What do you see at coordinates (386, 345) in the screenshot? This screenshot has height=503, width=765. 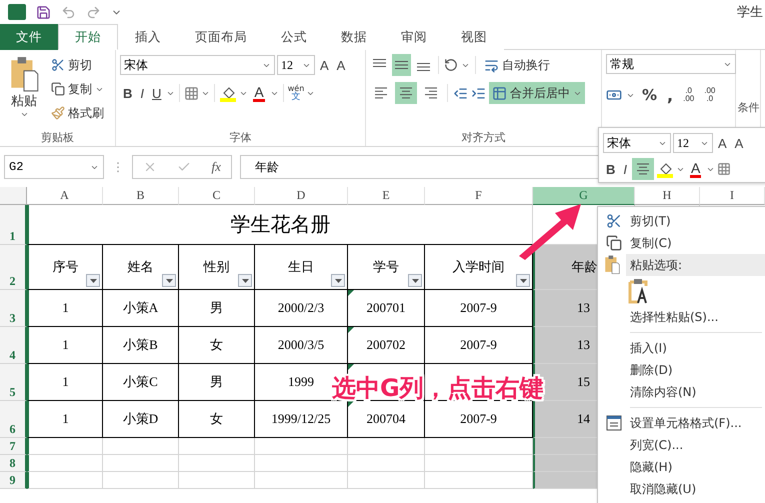 I see `table-cell: 200702` at bounding box center [386, 345].